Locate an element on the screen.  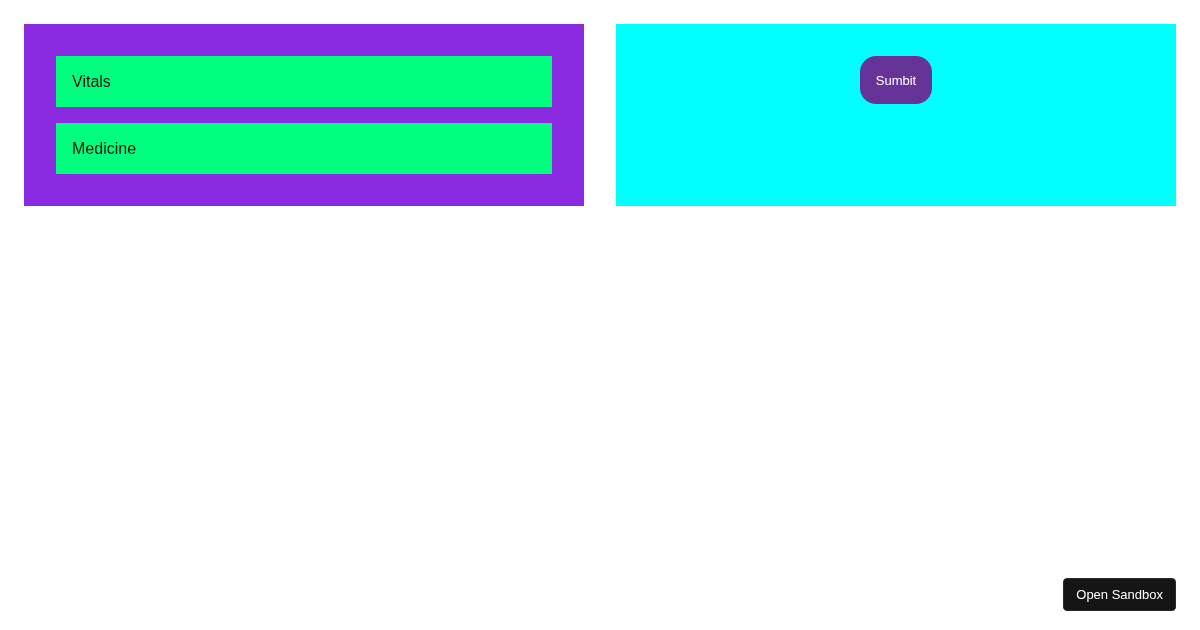
menu-item: Medicine is located at coordinates (304, 148).